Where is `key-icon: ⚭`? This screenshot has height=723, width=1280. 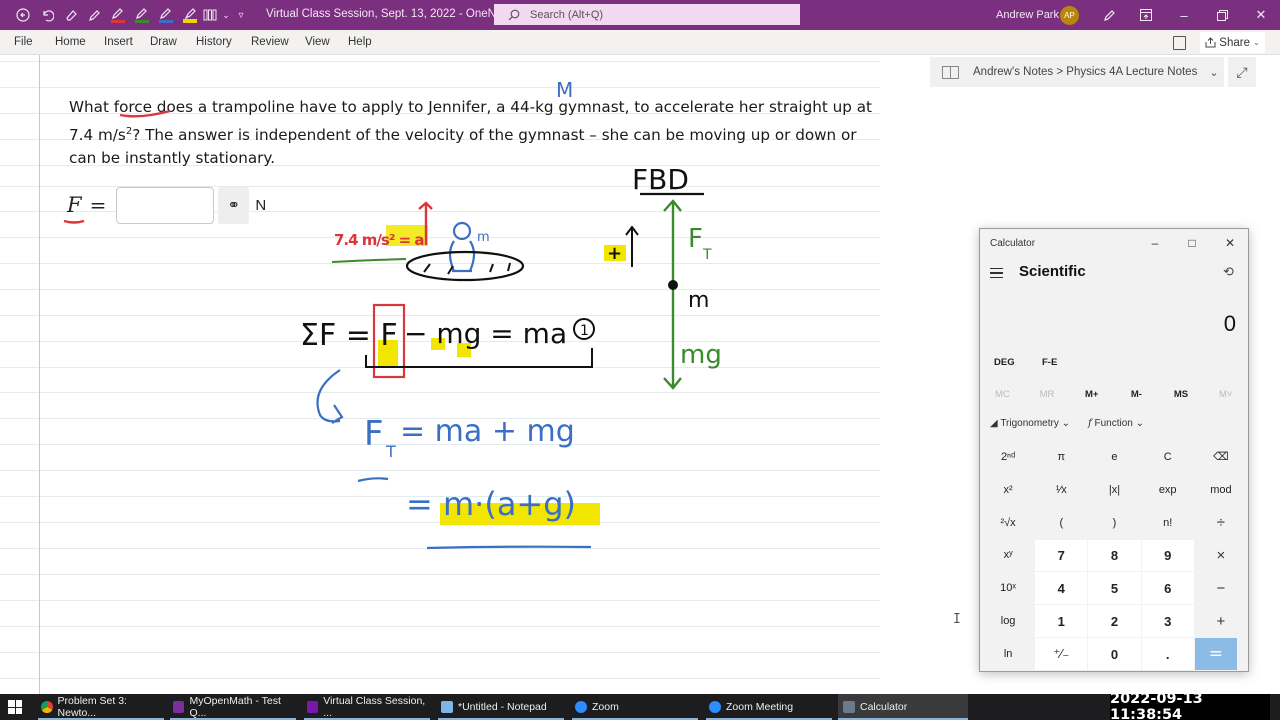 key-icon: ⚭ is located at coordinates (234, 205).